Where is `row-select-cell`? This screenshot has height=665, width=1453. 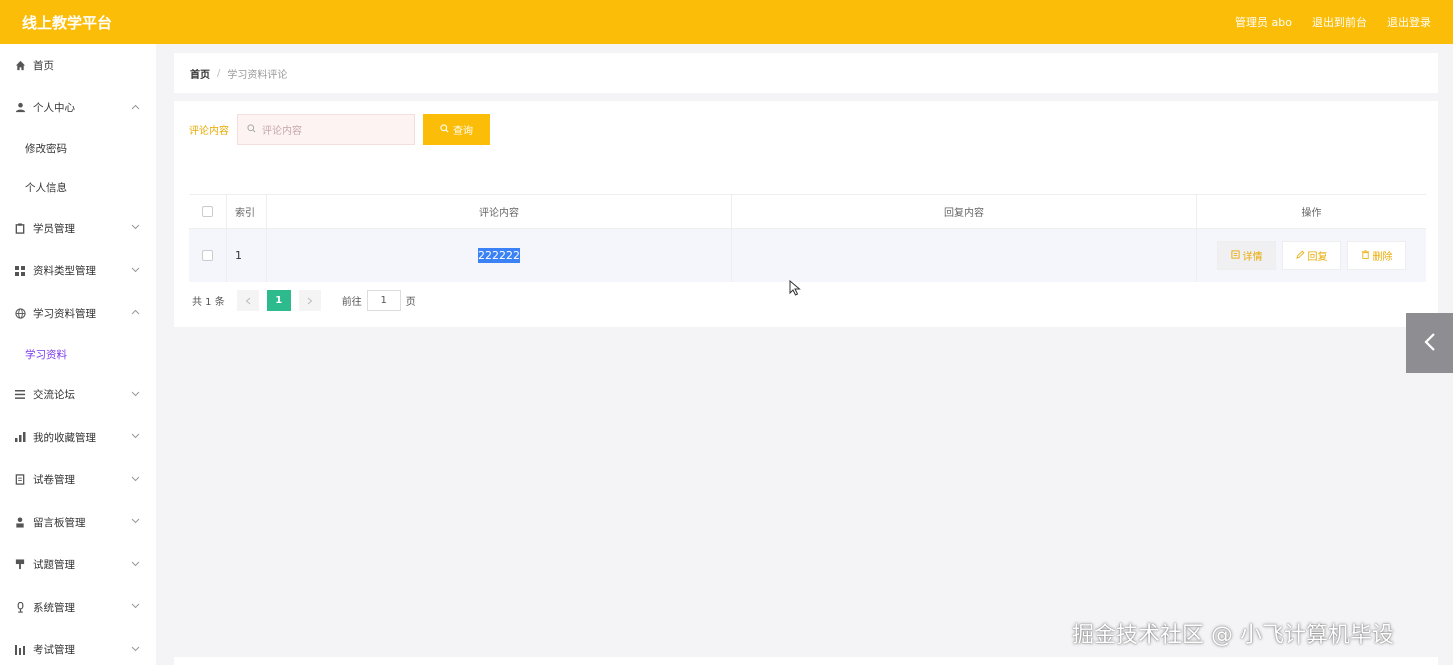
row-select-cell is located at coordinates (208, 255).